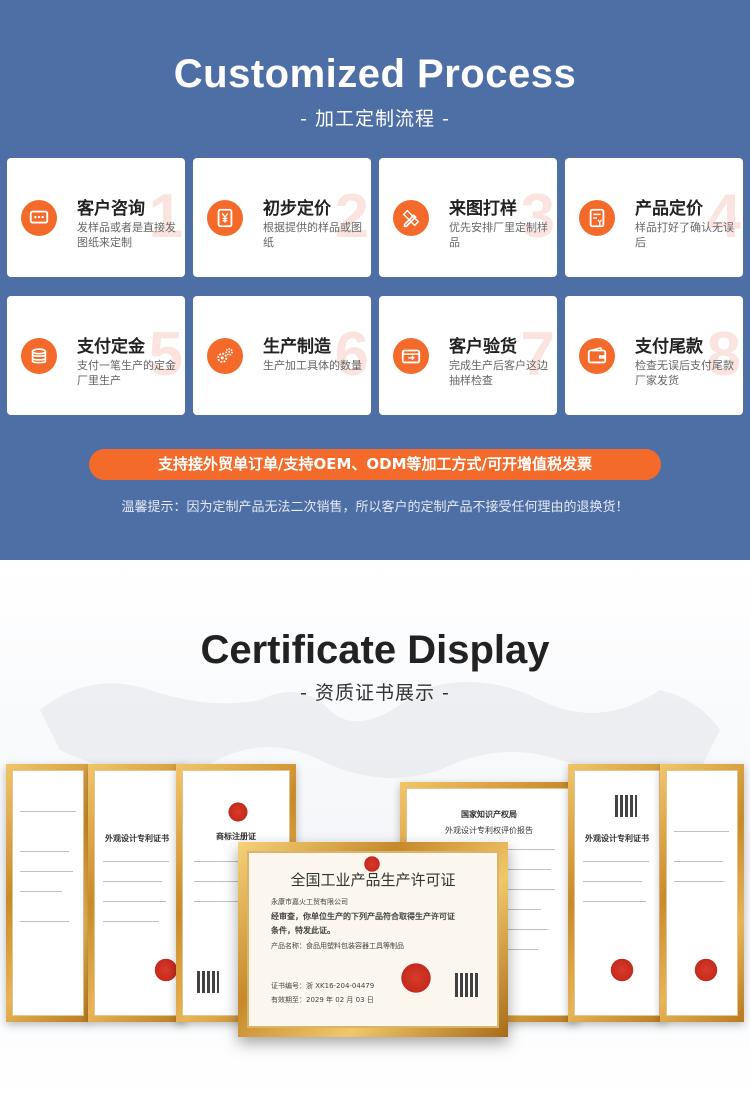 This screenshot has width=750, height=1095. Describe the element at coordinates (351, 354) in the screenshot. I see `card-number: 6` at that location.